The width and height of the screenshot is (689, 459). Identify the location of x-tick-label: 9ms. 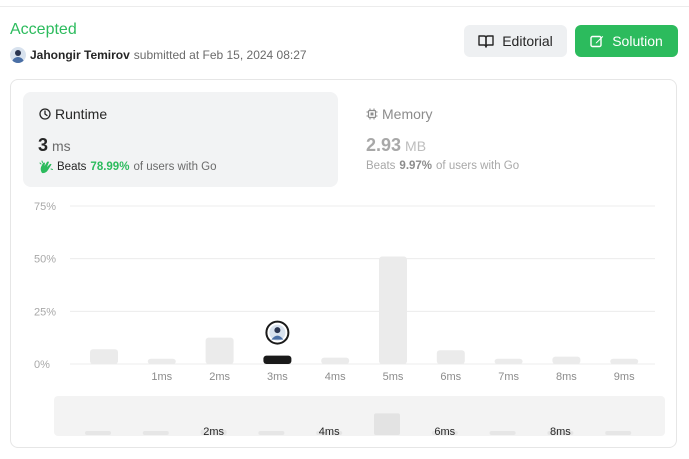
(624, 377).